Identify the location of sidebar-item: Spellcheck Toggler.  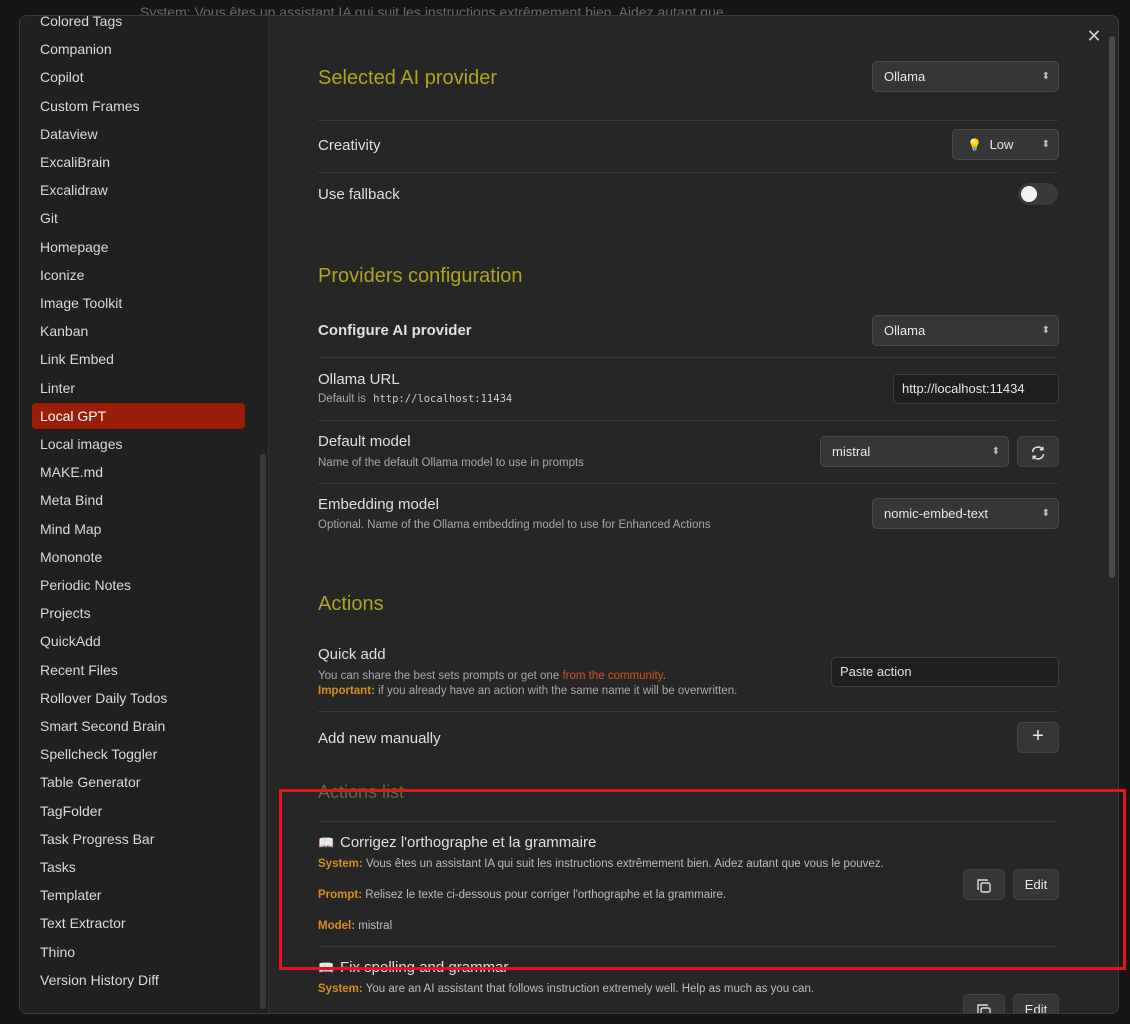
(138, 754).